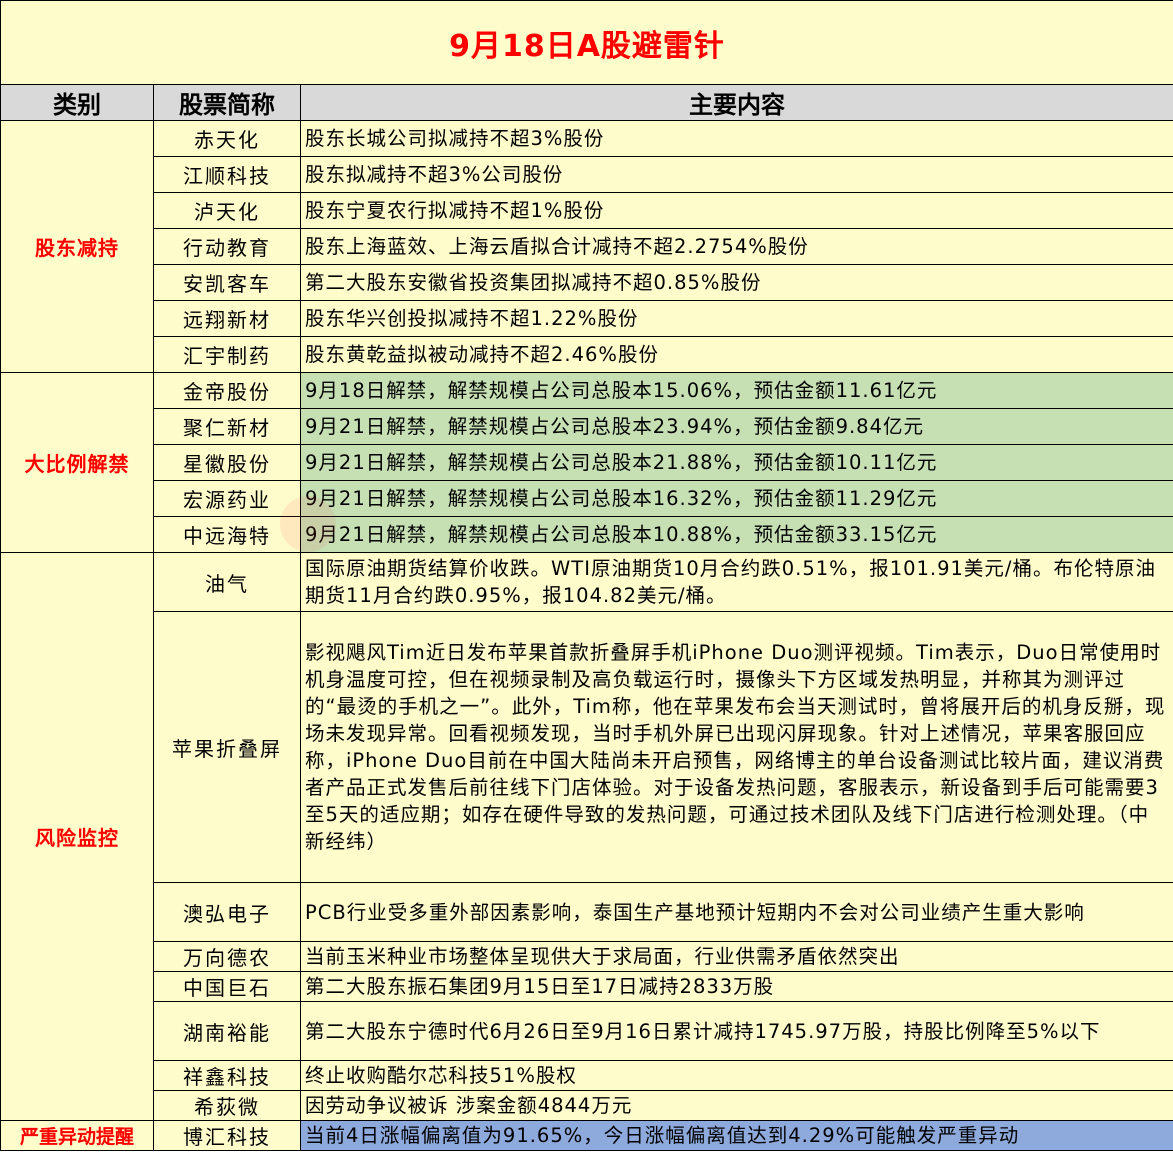  What do you see at coordinates (227, 426) in the screenshot?
I see `stock-name: 聚仁新材` at bounding box center [227, 426].